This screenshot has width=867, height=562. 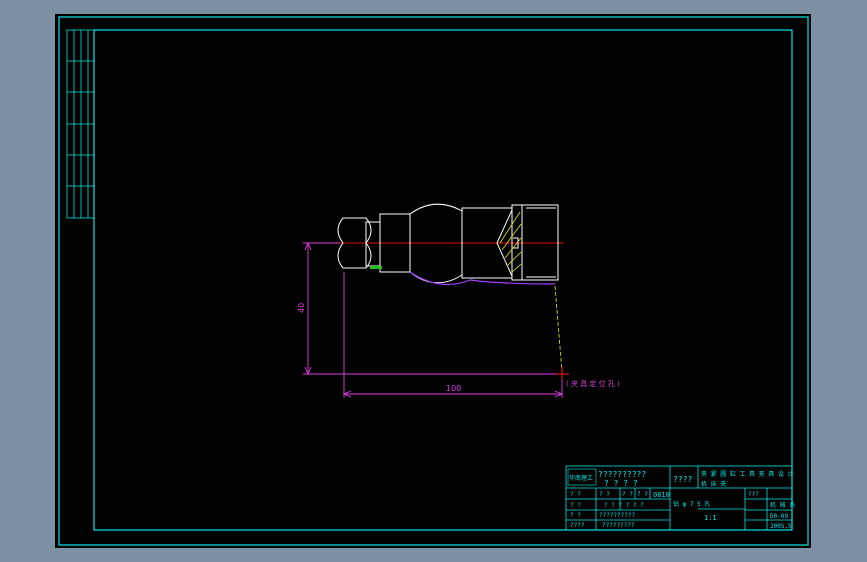 I want to click on operation-label: 钻 φ 7 5 孔, so click(x=691, y=504).